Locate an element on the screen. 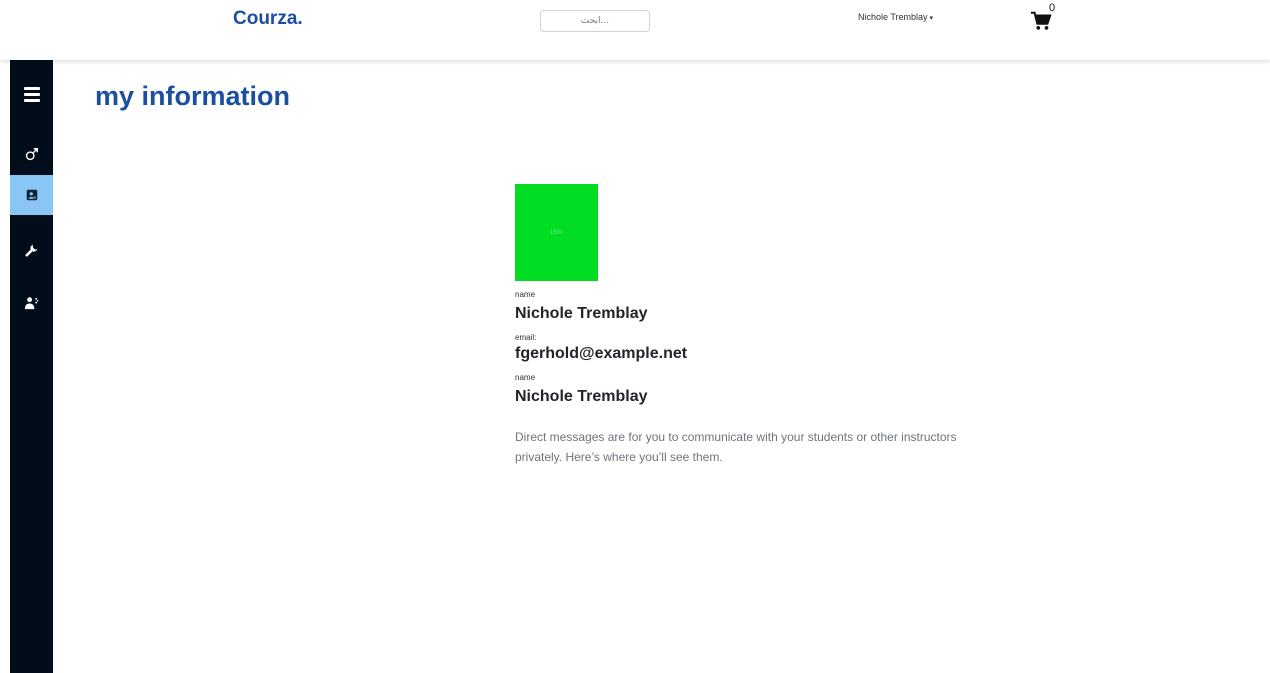 This screenshot has width=1270, height=673. avatar-placeholder-text: 150x is located at coordinates (556, 232).